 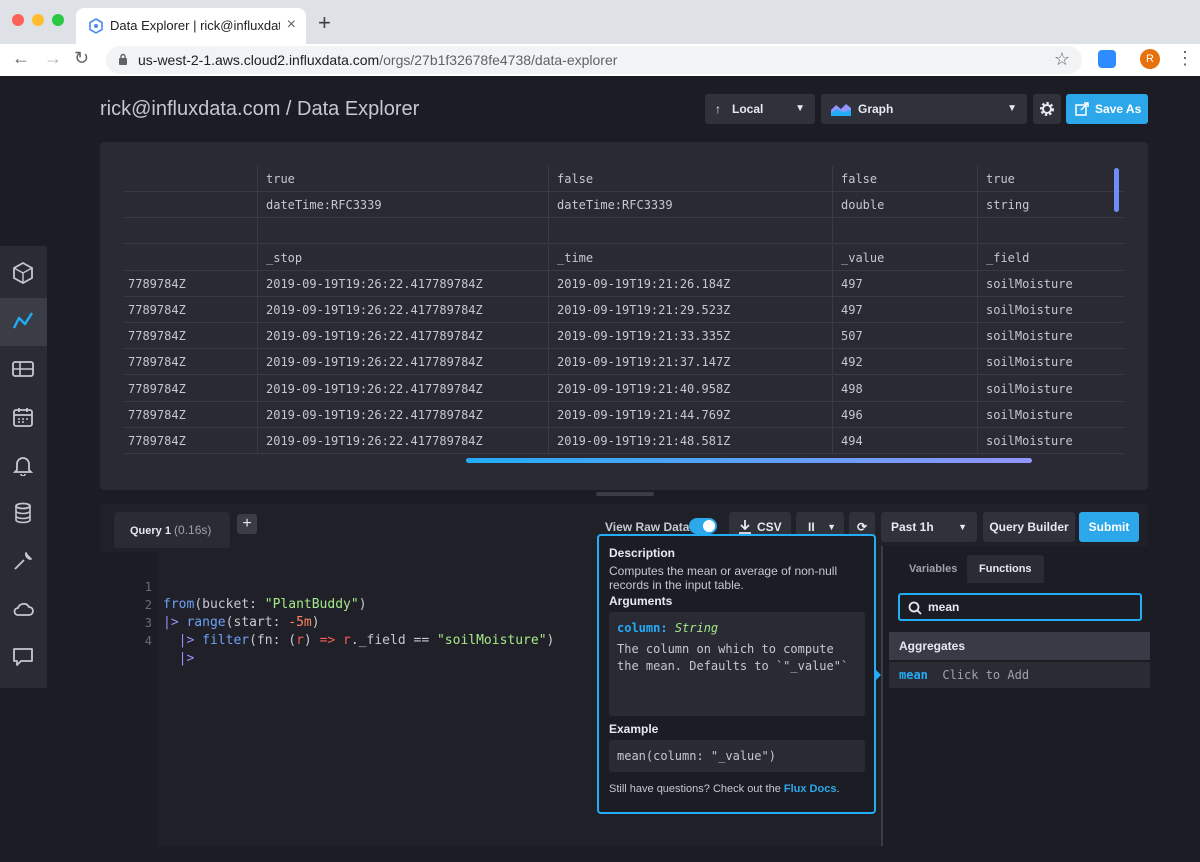 I want to click on function-search-input: mean, so click(x=1020, y=607).